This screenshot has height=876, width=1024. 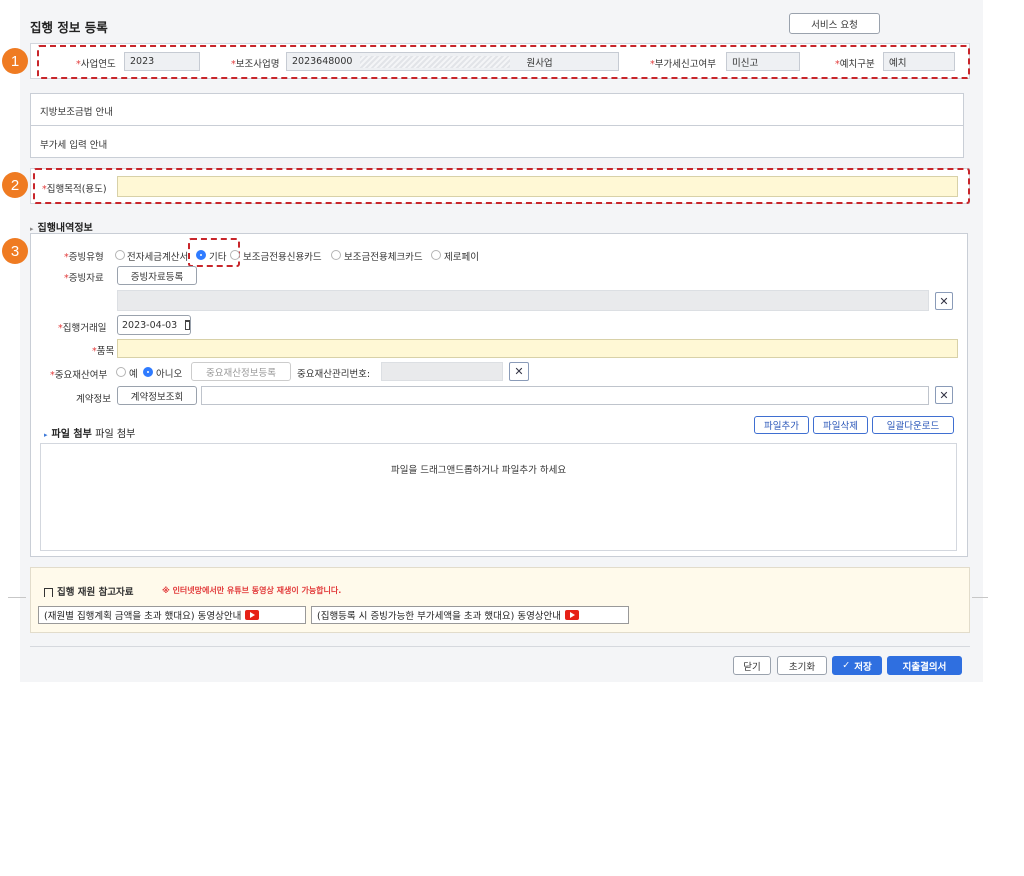 I want to click on right-separator, so click(x=980, y=597).